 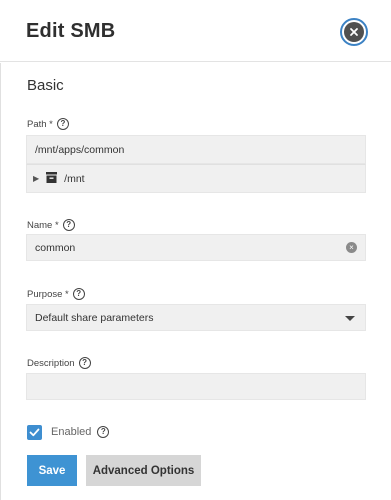 What do you see at coordinates (196, 386) in the screenshot?
I see `description-input` at bounding box center [196, 386].